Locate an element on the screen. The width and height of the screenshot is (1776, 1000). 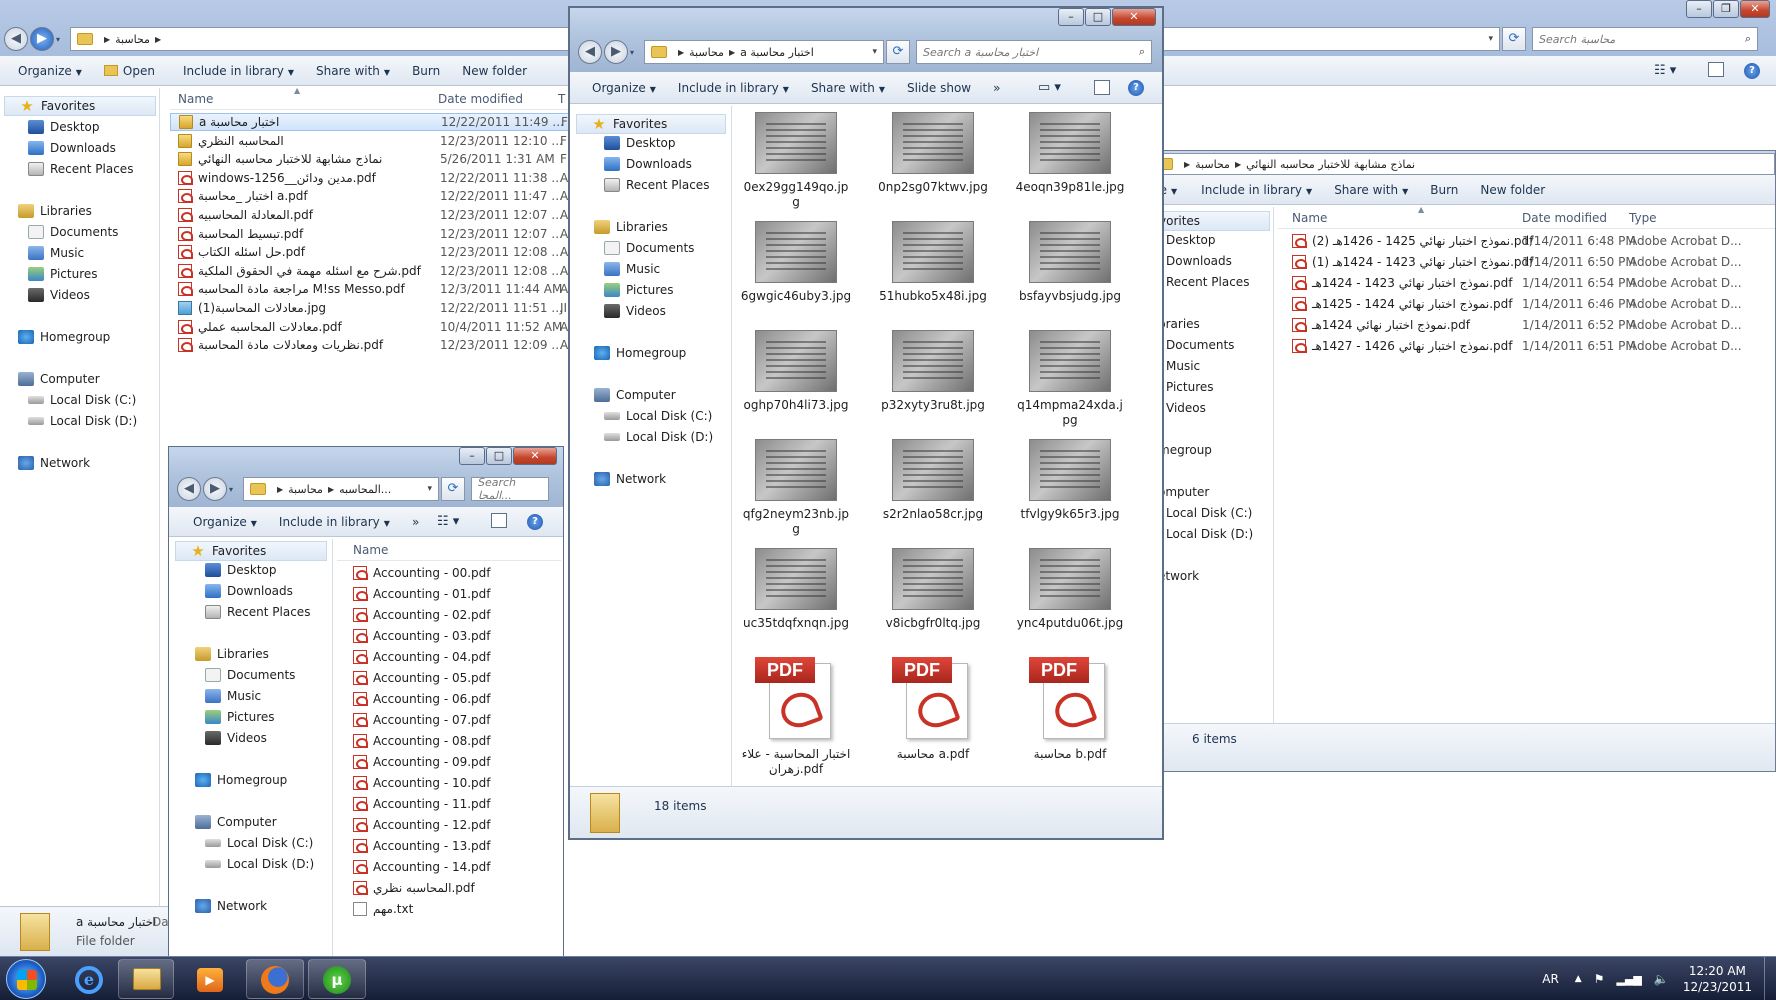
taskbar-internet-explorer: e is located at coordinates (88, 979).